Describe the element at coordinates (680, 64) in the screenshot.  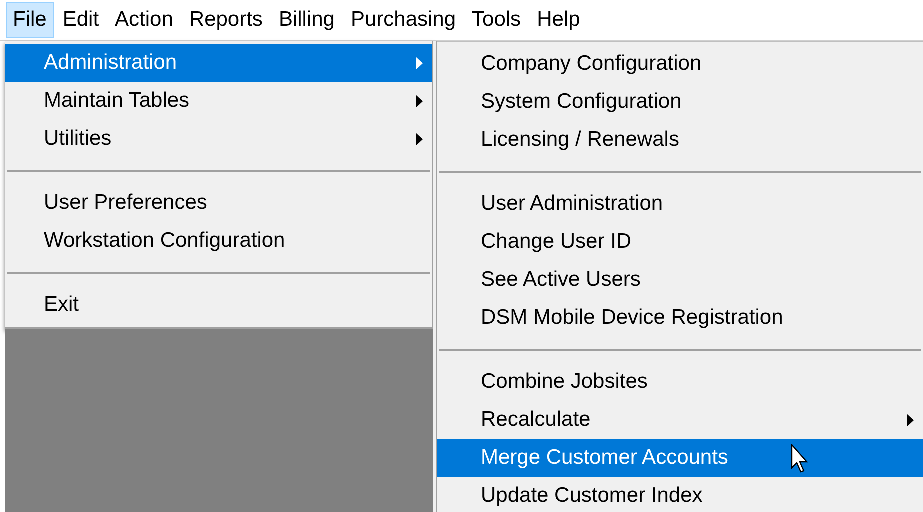
I see `menu-item: Company Configuration` at that location.